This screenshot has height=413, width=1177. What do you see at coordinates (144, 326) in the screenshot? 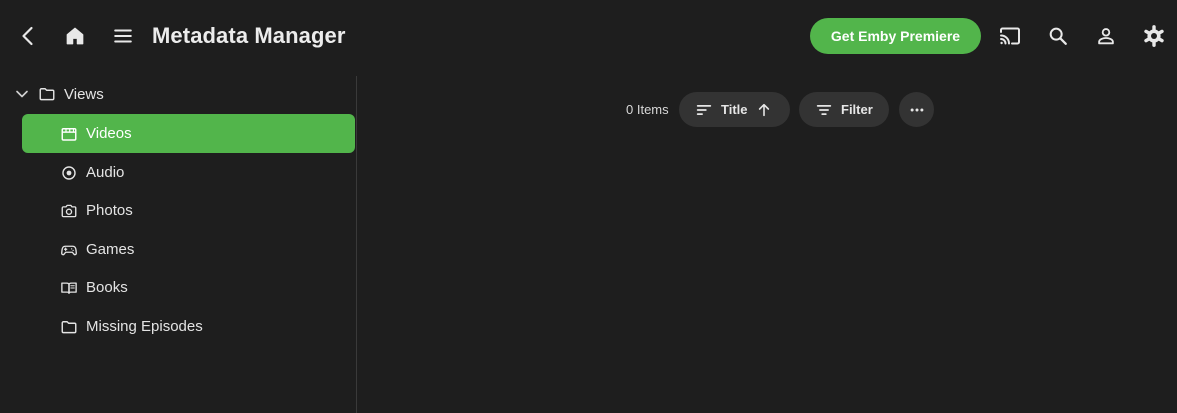
I see `sidebar-item-label: Missing Episodes` at bounding box center [144, 326].